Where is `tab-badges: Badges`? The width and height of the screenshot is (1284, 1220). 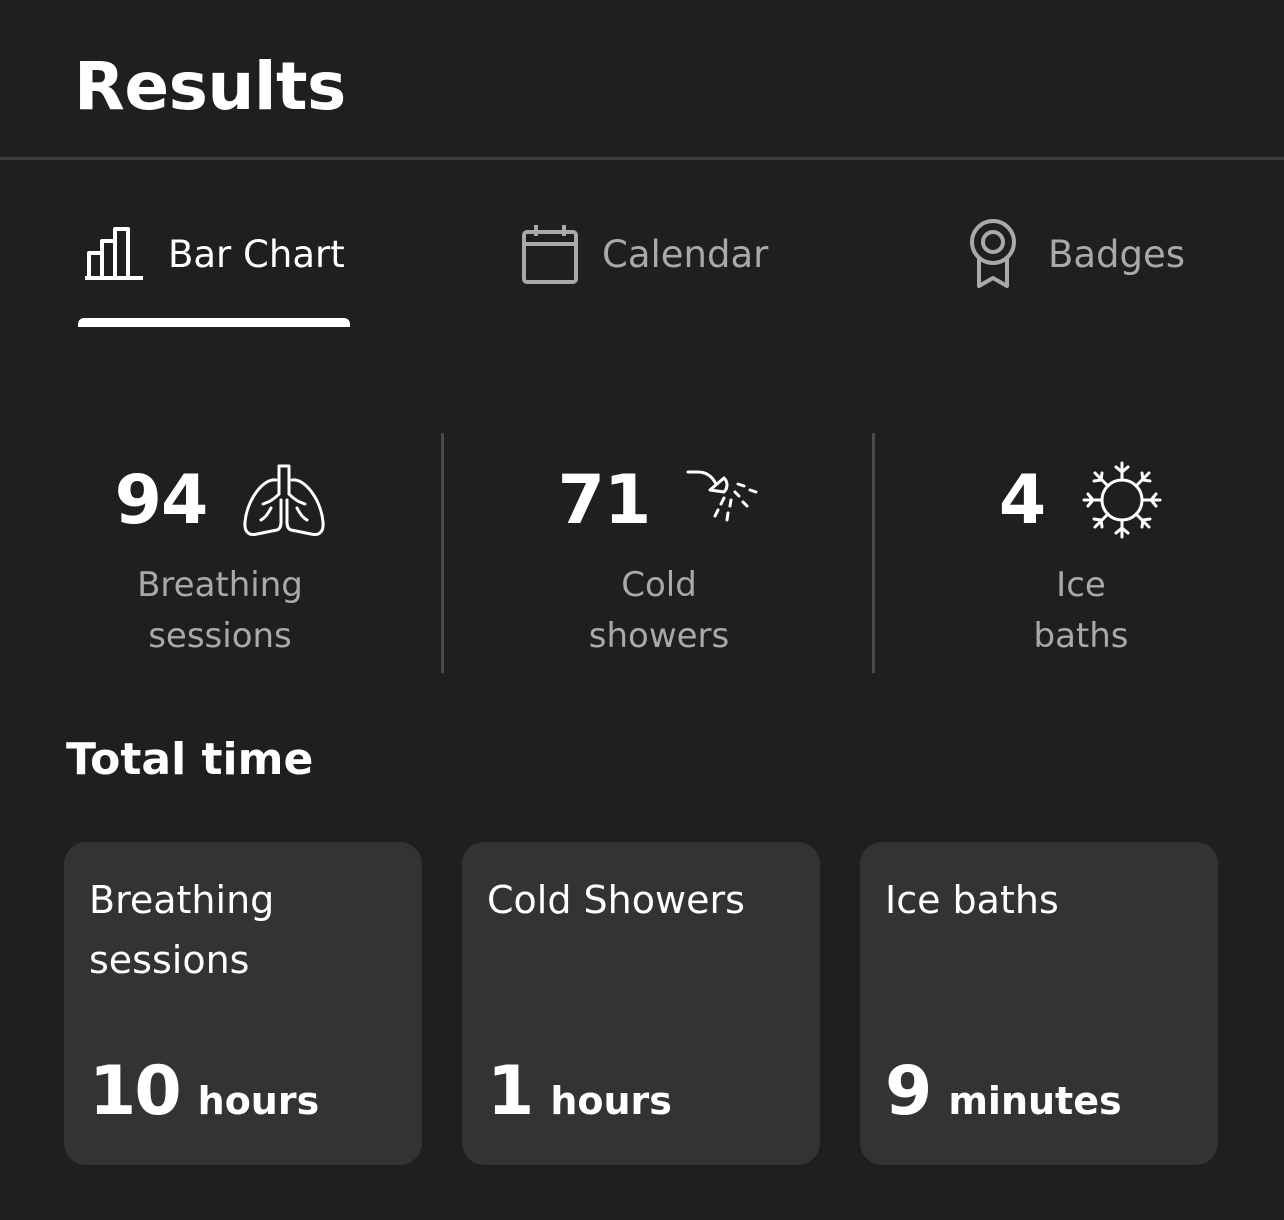
tab-badges: Badges is located at coordinates (1071, 254).